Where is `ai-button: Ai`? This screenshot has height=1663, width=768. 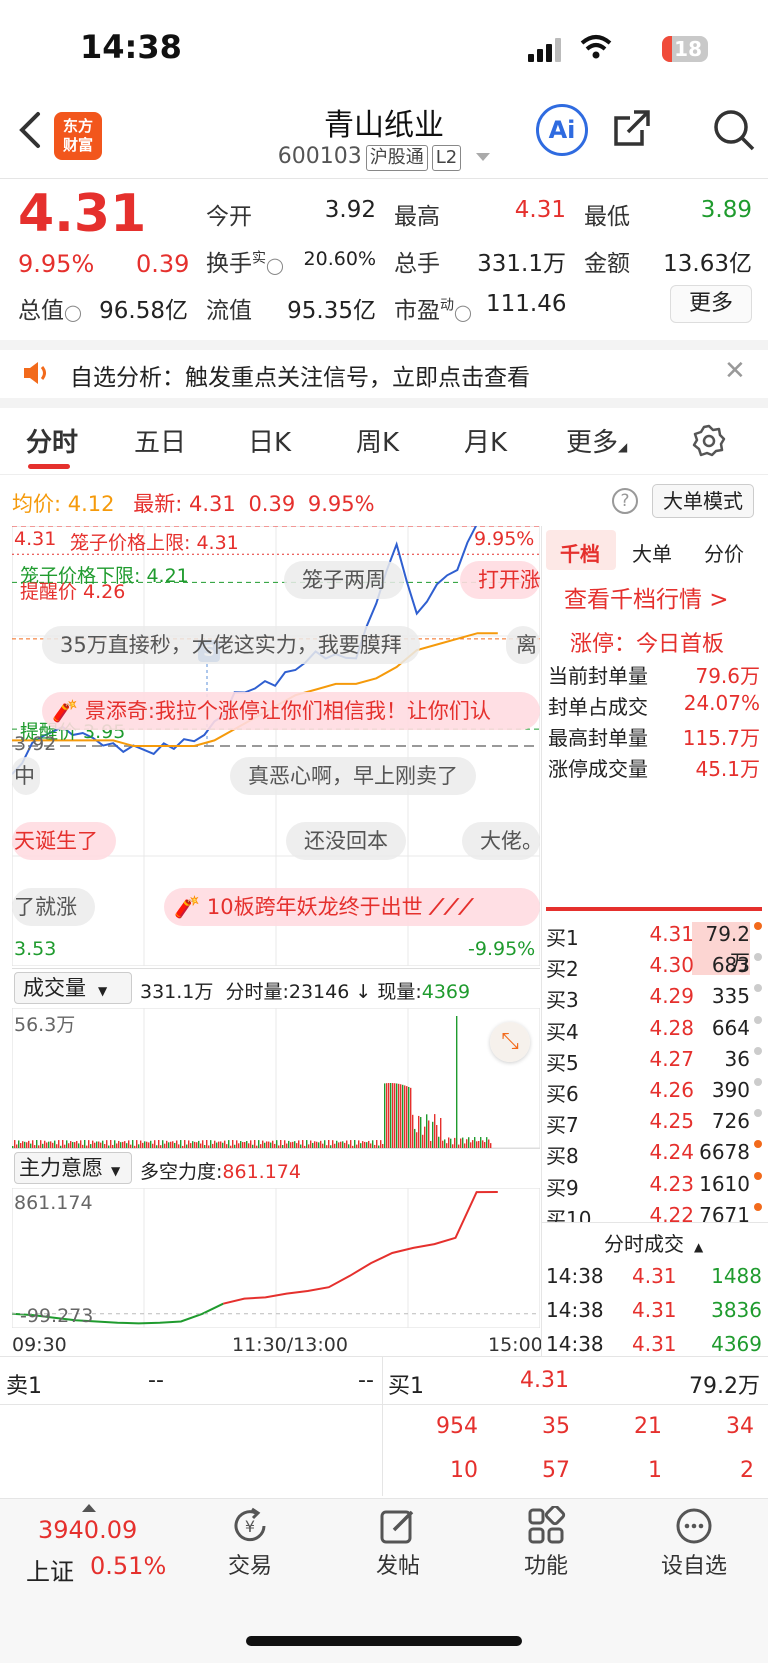 ai-button: Ai is located at coordinates (562, 130).